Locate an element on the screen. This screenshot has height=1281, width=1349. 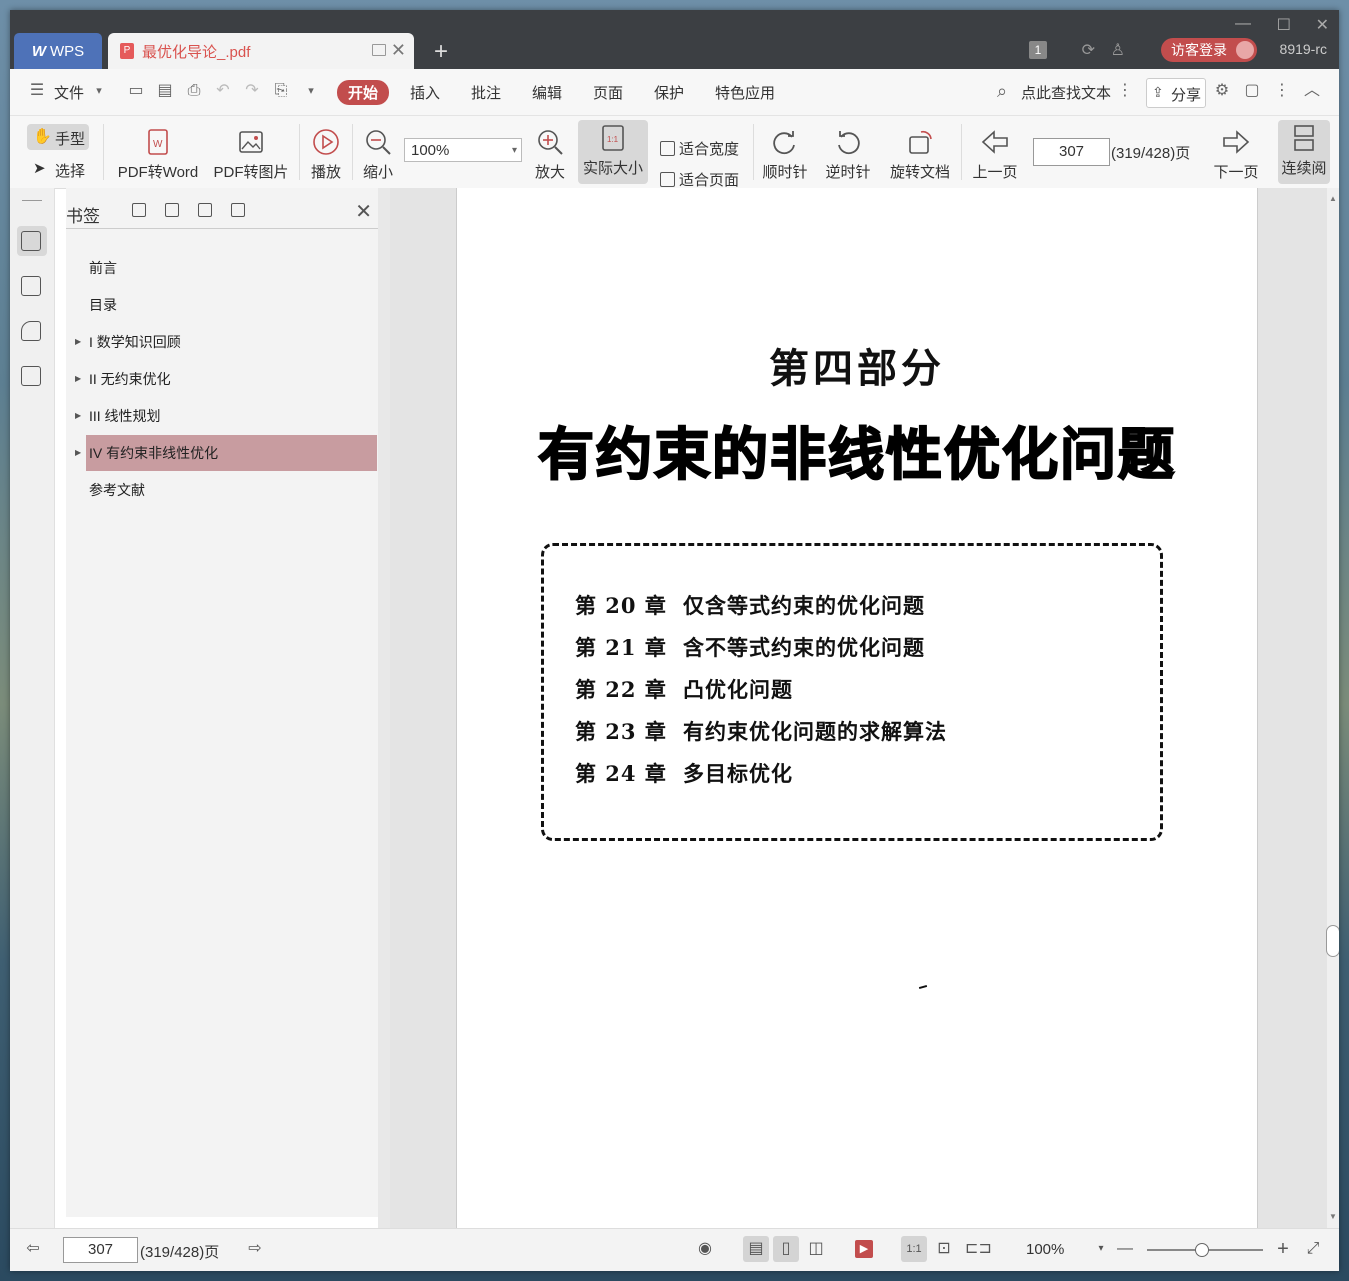
play-button: 播放 is located at coordinates (326, 152).